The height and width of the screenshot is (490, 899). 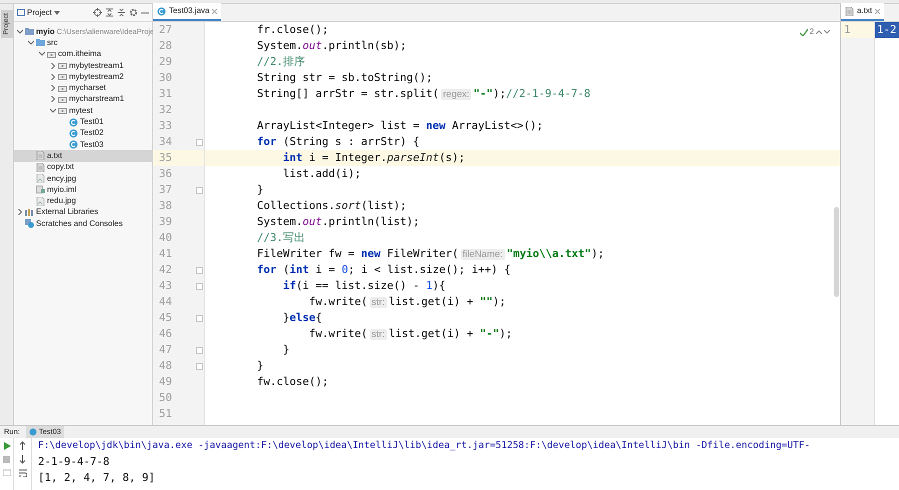 I want to click on tree-item-label: ency.jpg, so click(x=61, y=178).